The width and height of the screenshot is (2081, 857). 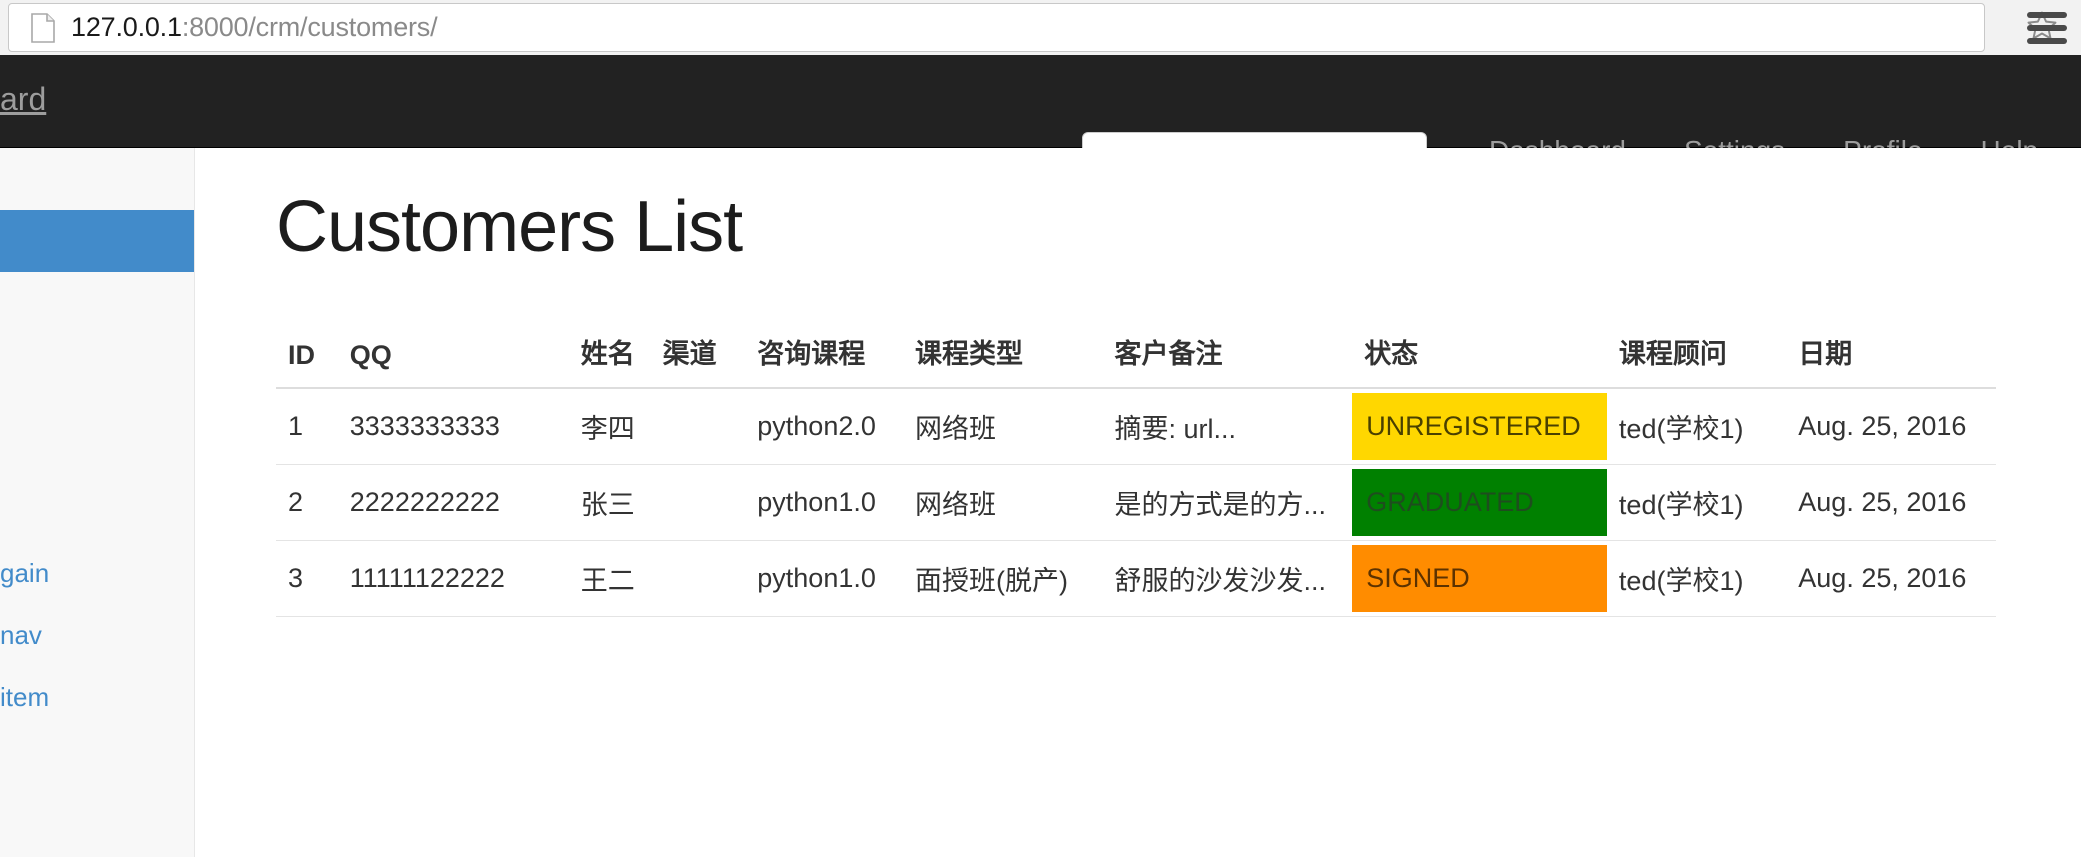 What do you see at coordinates (1696, 356) in the screenshot?
I see `column-header-consultant: 课程顾问` at bounding box center [1696, 356].